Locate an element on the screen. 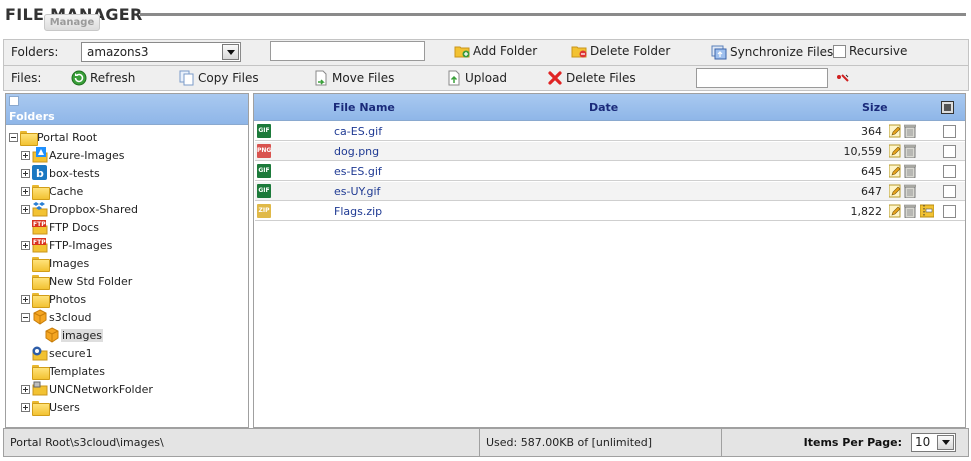  items-per-page-select: 10 is located at coordinates (933, 442).